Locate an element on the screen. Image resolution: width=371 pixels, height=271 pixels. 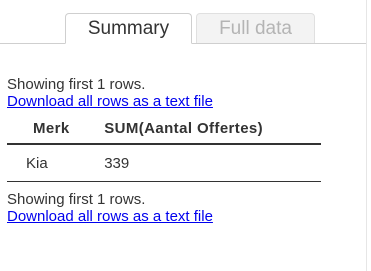
download-link-wrapper: Download all rows as a text file is located at coordinates (172, 102).